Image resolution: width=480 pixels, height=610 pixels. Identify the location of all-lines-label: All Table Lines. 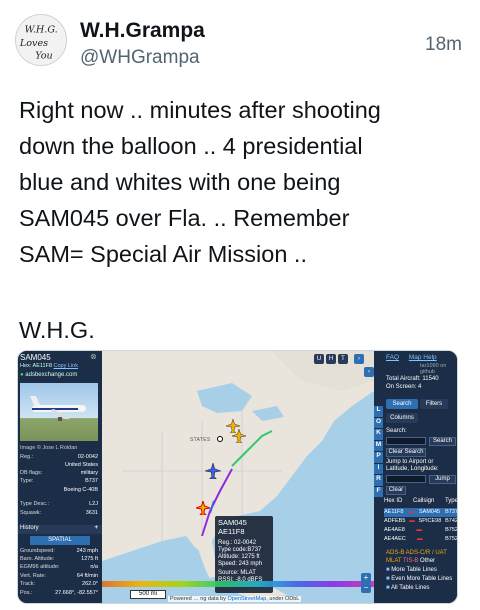
(410, 588).